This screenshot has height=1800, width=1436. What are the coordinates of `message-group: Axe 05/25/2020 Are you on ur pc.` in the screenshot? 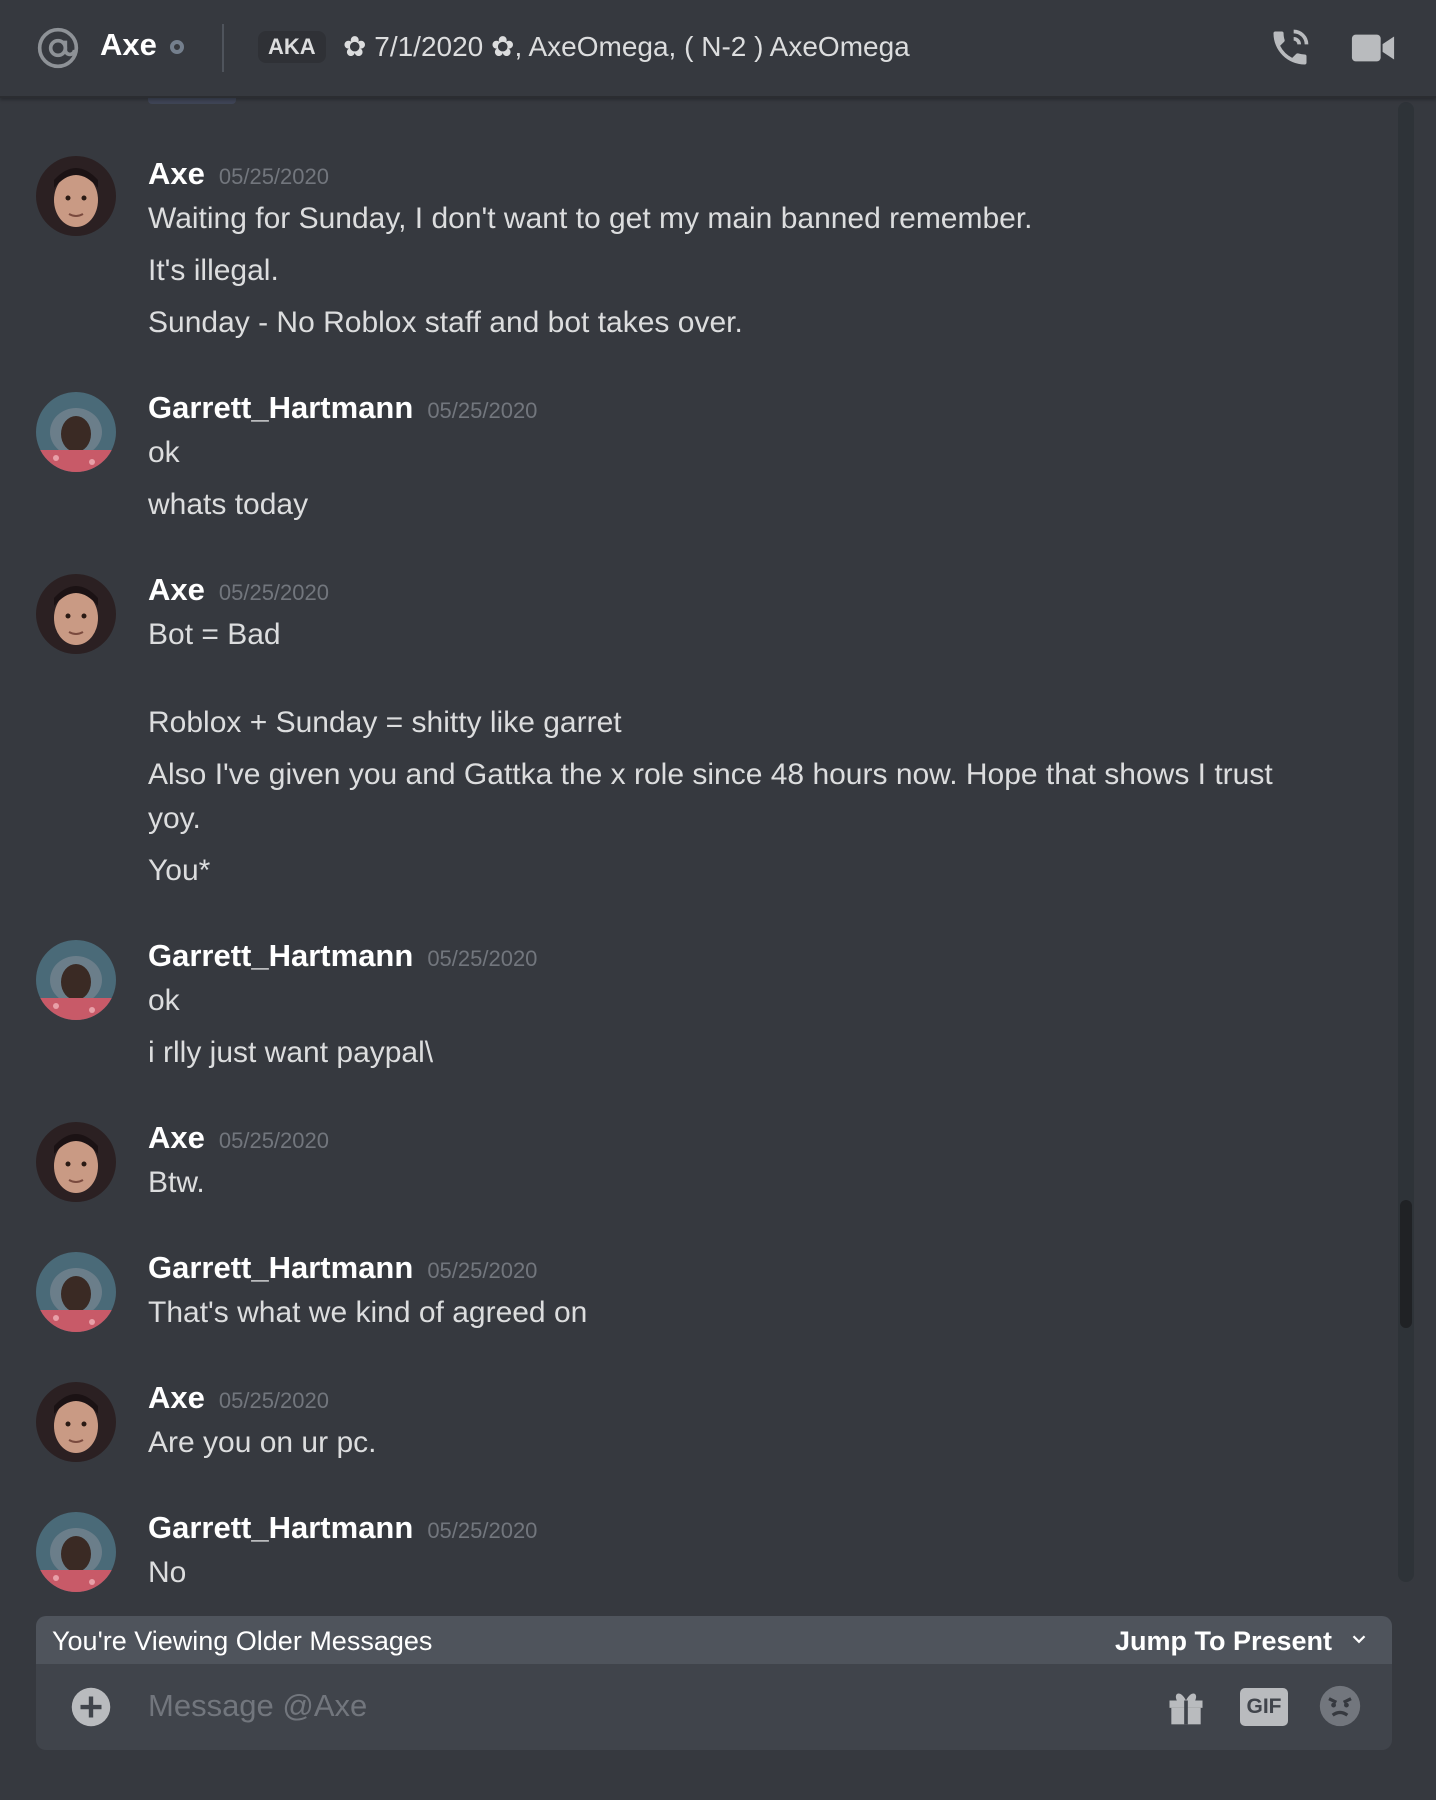 It's located at (695, 1430).